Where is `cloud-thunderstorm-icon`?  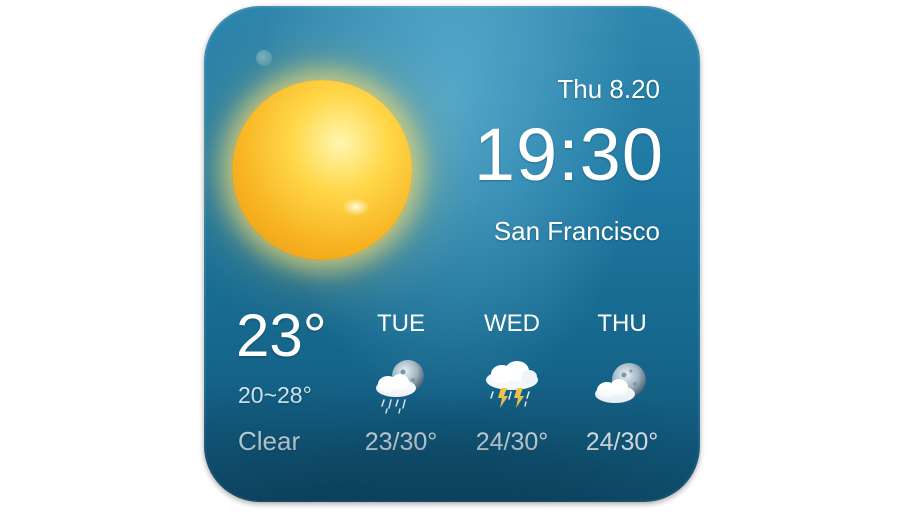
cloud-thunderstorm-icon is located at coordinates (512, 384).